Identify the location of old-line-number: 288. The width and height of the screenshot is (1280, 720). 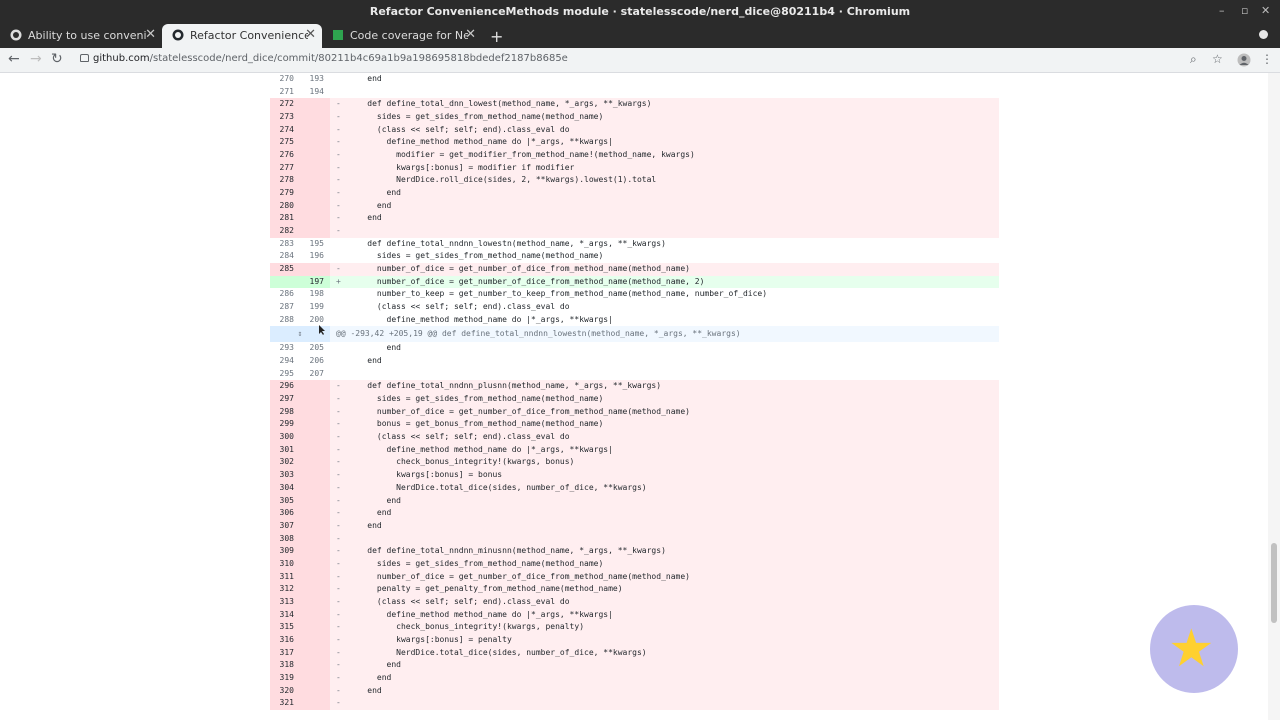
(285, 320).